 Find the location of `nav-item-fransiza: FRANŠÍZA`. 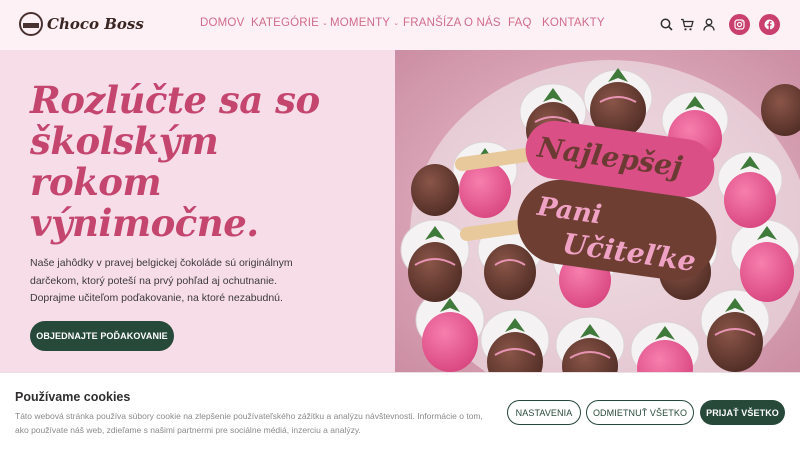

nav-item-fransiza: FRANŠÍZA is located at coordinates (432, 23).